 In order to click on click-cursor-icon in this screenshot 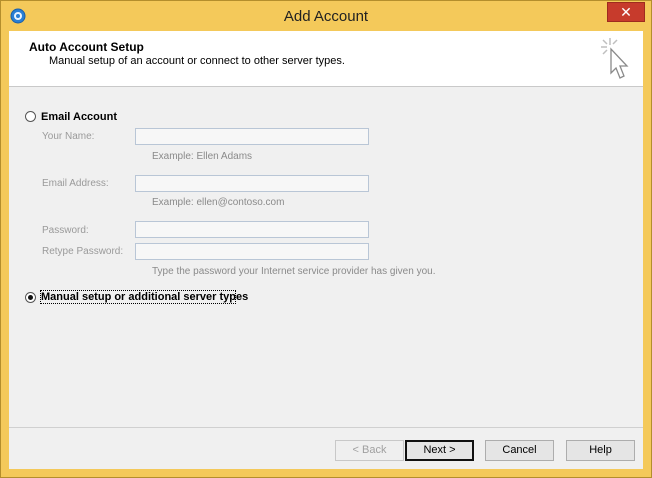, I will do `click(615, 58)`.